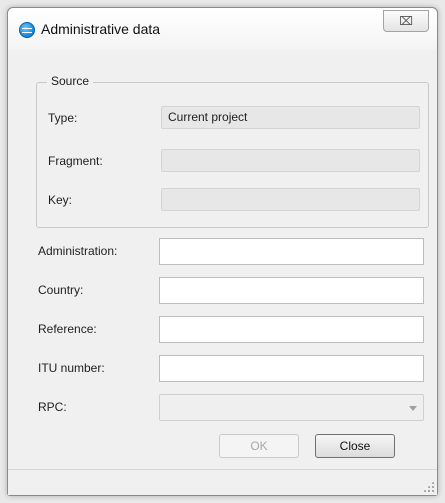 Image resolution: width=445 pixels, height=503 pixels. What do you see at coordinates (101, 29) in the screenshot?
I see `window-title: Administrative data` at bounding box center [101, 29].